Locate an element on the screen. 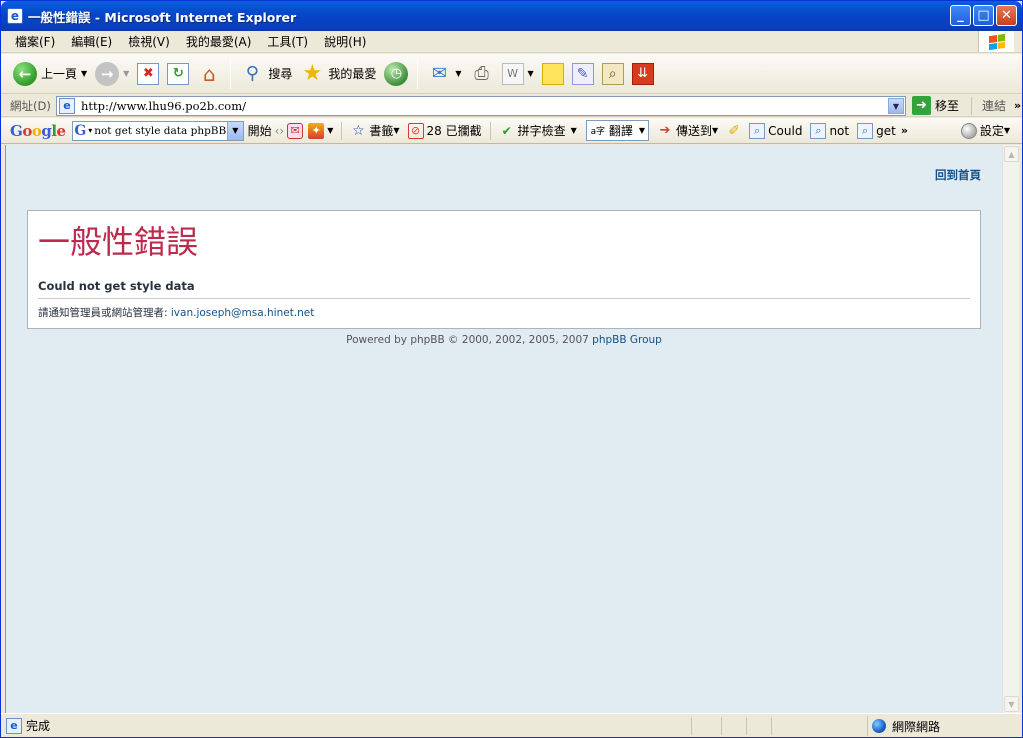 The width and height of the screenshot is (1023, 738). address-label: 網址(D) is located at coordinates (30, 105).